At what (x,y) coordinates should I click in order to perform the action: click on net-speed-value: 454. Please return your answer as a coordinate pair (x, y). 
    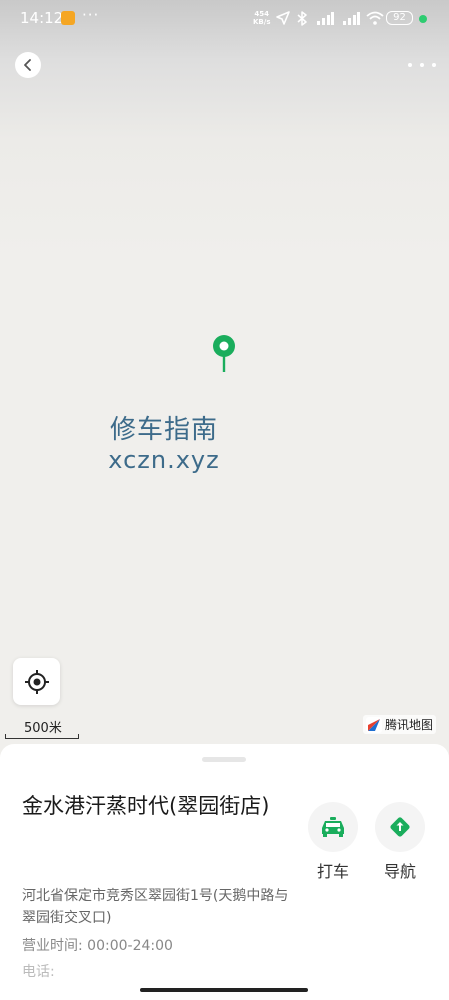
    Looking at the image, I should click on (262, 14).